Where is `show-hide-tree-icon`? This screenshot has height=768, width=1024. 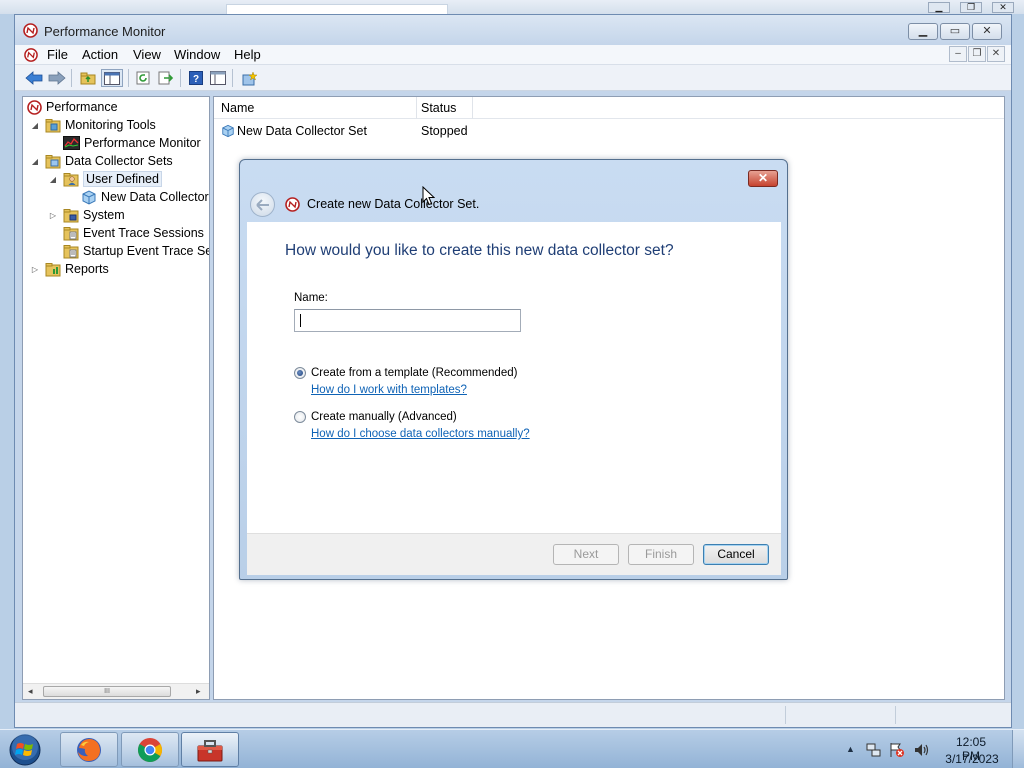
show-hide-tree-icon is located at coordinates (112, 78).